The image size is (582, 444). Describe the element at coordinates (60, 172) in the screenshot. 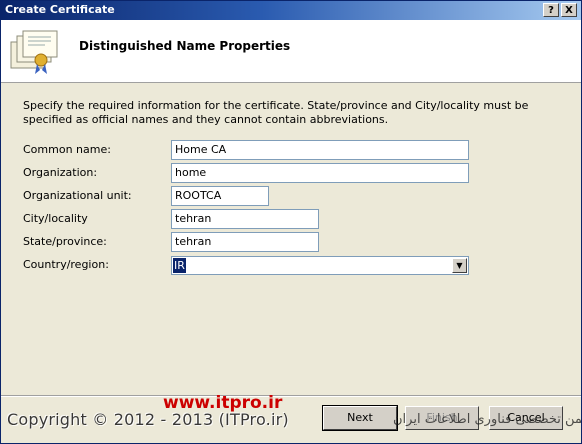

I see `organization-label: Organization:` at that location.